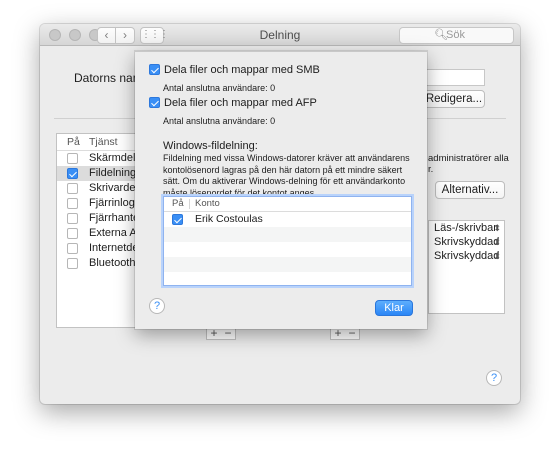 The image size is (560, 462). I want to click on search-icon: 🔍︎, so click(441, 35).